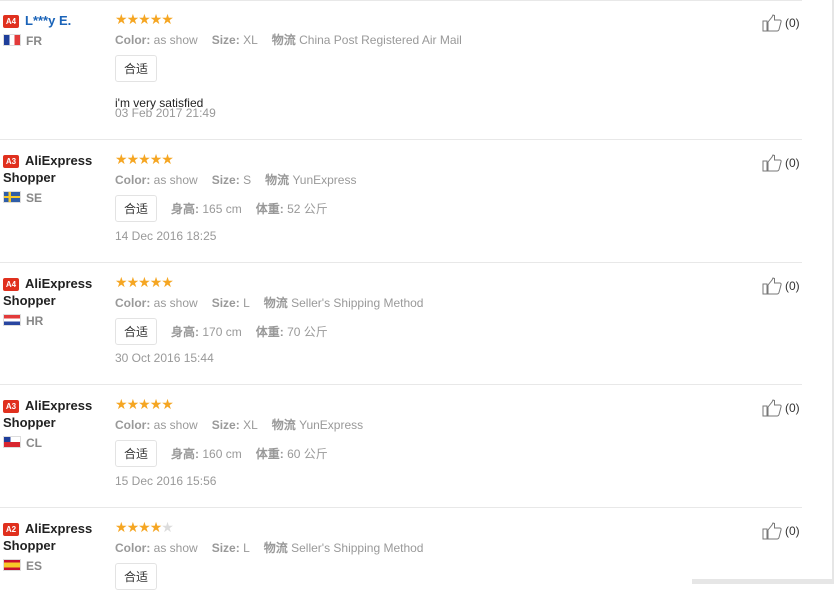 Image resolution: width=834 pixels, height=591 pixels. What do you see at coordinates (792, 286) in the screenshot?
I see `like-count: (0)` at bounding box center [792, 286].